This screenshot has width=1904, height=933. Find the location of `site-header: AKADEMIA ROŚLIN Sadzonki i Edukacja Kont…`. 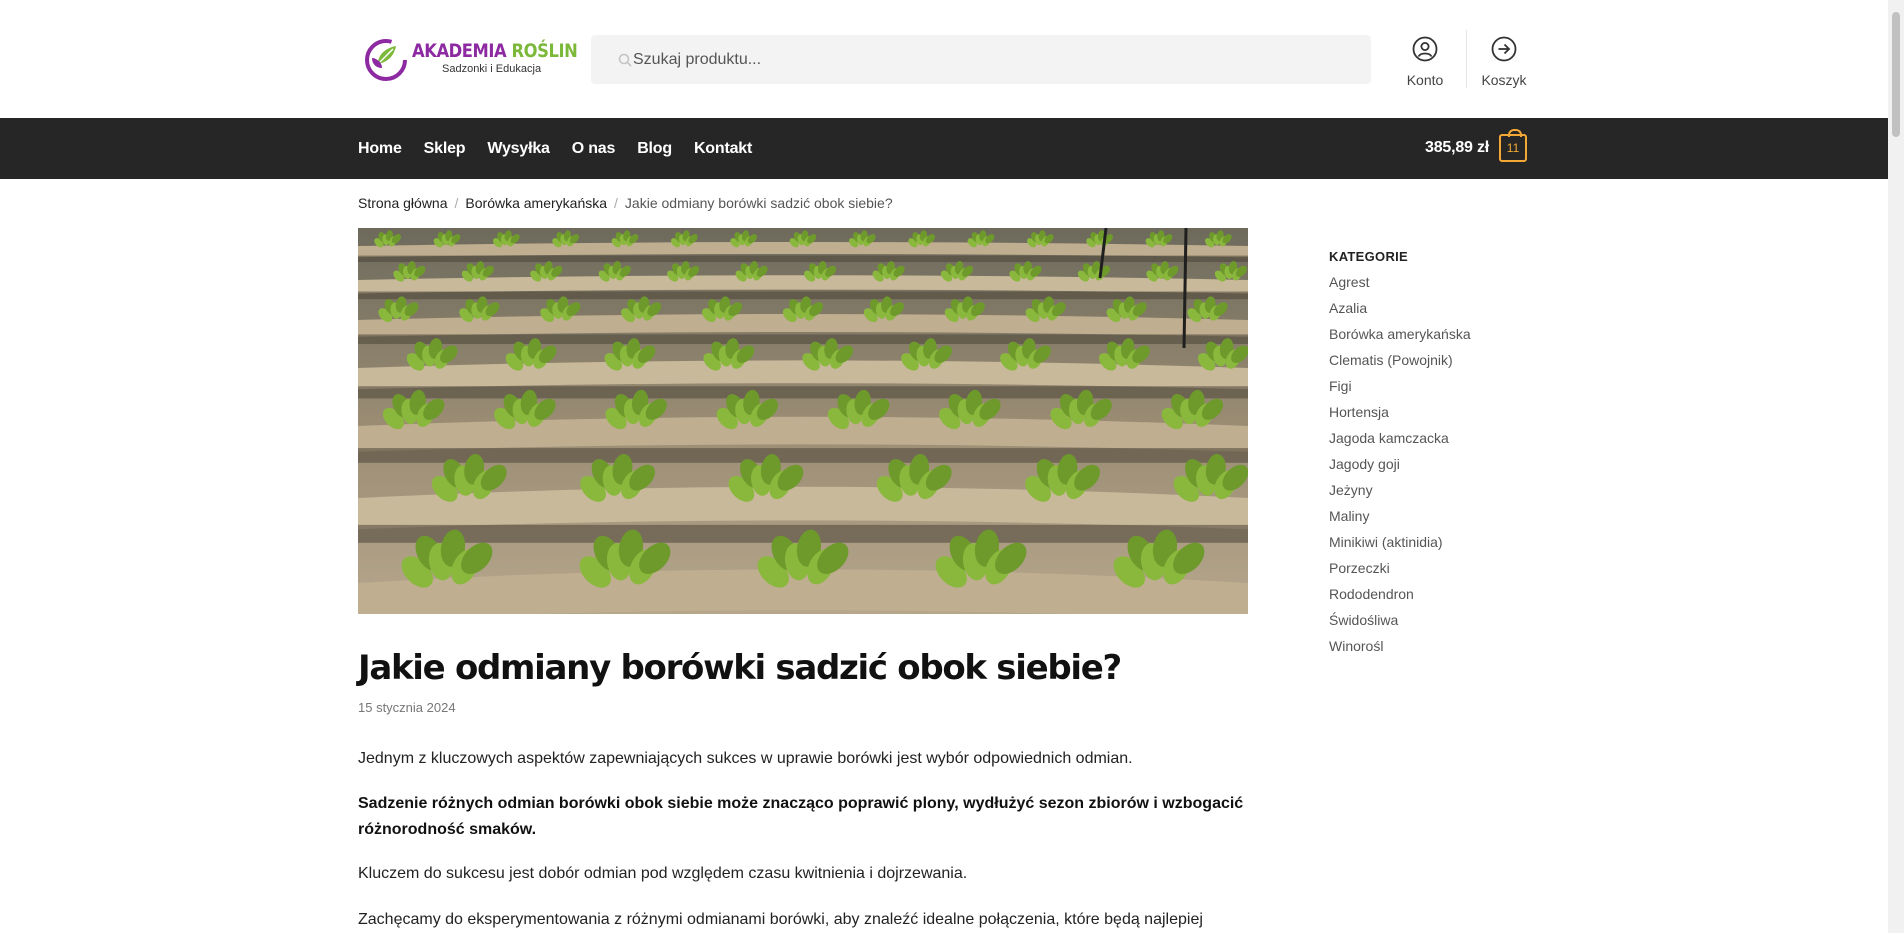

site-header: AKADEMIA ROŚLIN Sadzonki i Edukacja Kont… is located at coordinates (944, 59).